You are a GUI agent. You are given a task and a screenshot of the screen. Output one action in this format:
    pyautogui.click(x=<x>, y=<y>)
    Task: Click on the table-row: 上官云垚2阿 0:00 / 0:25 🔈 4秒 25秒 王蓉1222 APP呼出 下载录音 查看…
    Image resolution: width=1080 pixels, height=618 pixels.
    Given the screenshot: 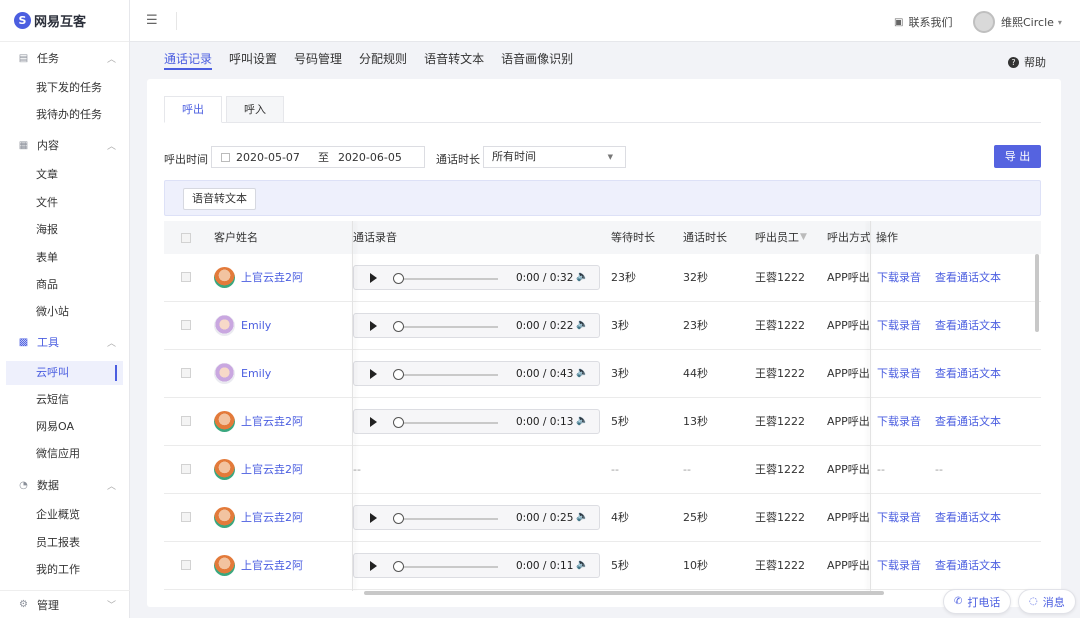 What is the action you would take?
    pyautogui.click(x=602, y=518)
    